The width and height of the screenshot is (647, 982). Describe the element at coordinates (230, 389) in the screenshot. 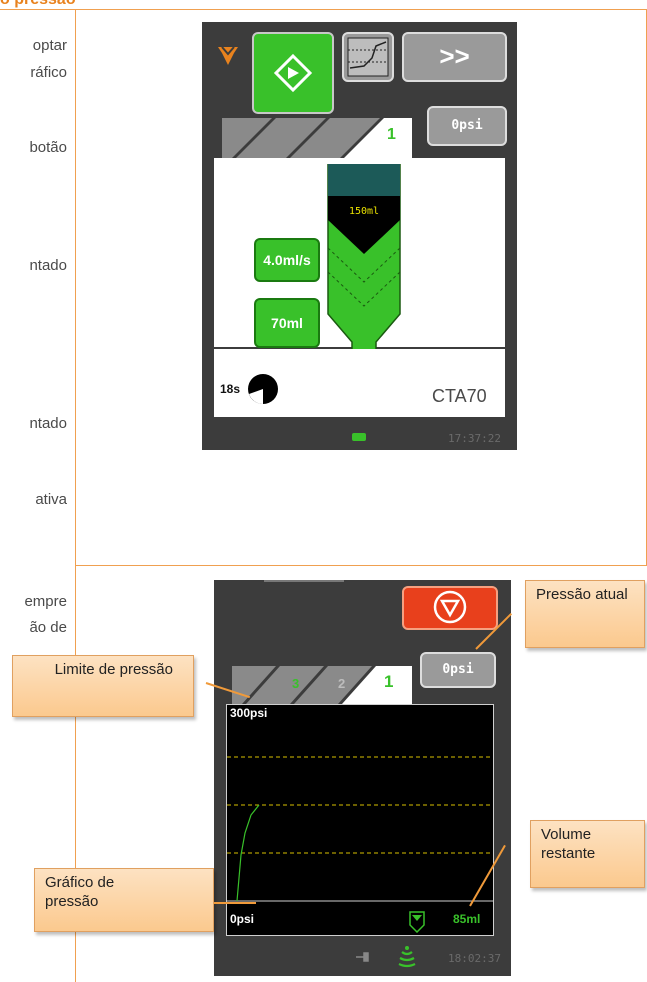

I see `duration-label: 18s` at that location.